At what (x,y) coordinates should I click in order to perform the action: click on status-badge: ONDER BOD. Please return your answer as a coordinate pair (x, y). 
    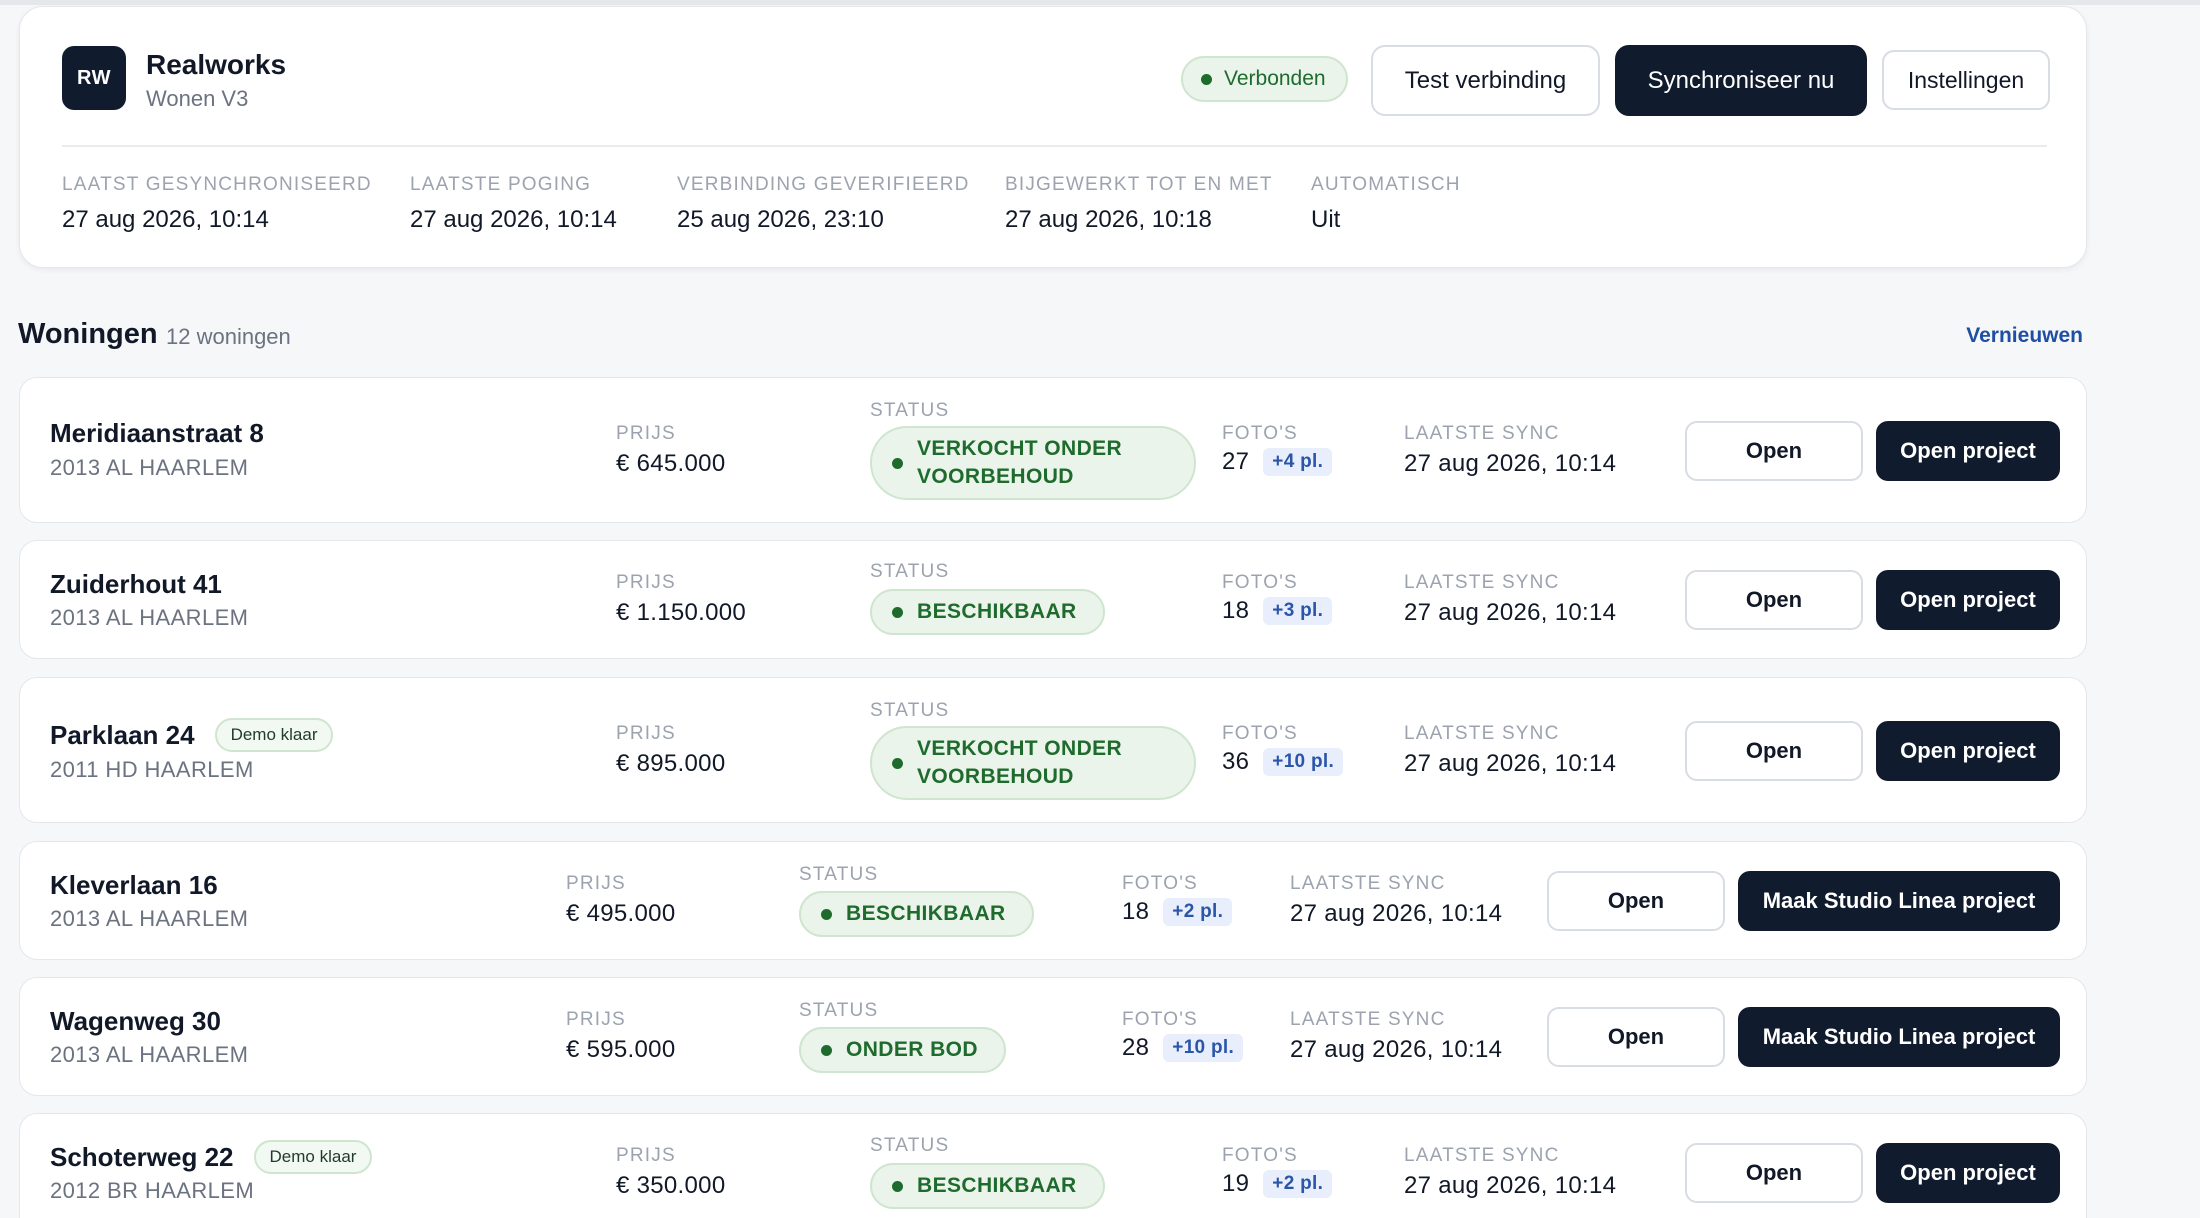
    Looking at the image, I should click on (902, 1050).